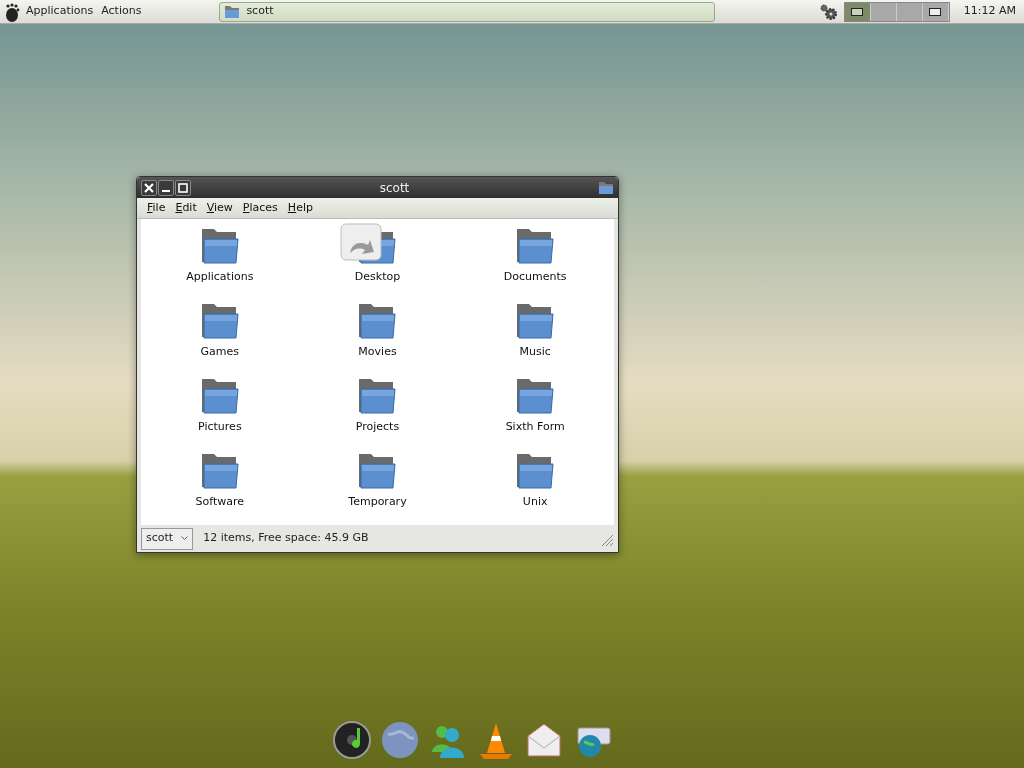 This screenshot has width=1024, height=768. I want to click on menu-item: View, so click(219, 208).